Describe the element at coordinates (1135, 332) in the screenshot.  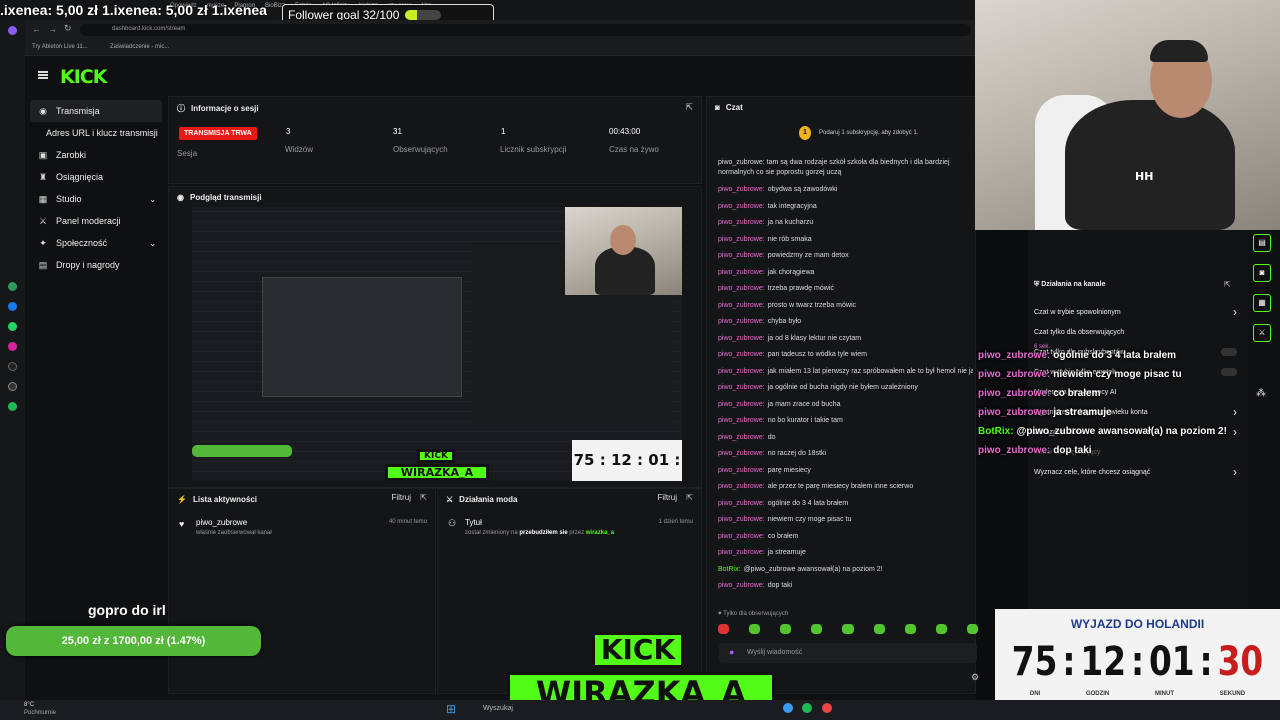
I see `channel-action-item: Czat tylko dla obserwujących` at that location.